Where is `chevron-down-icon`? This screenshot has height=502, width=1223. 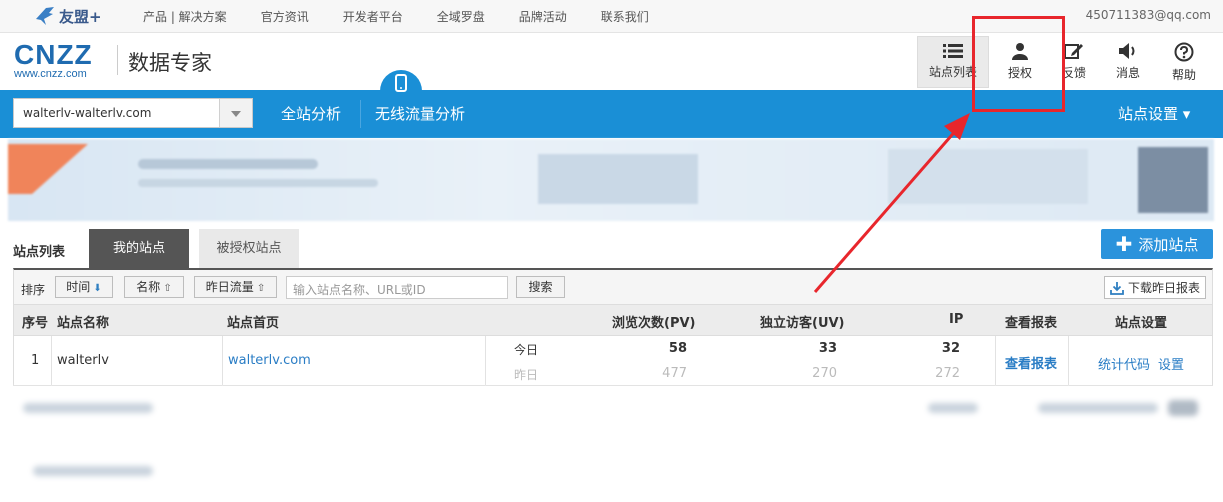
chevron-down-icon is located at coordinates (235, 113).